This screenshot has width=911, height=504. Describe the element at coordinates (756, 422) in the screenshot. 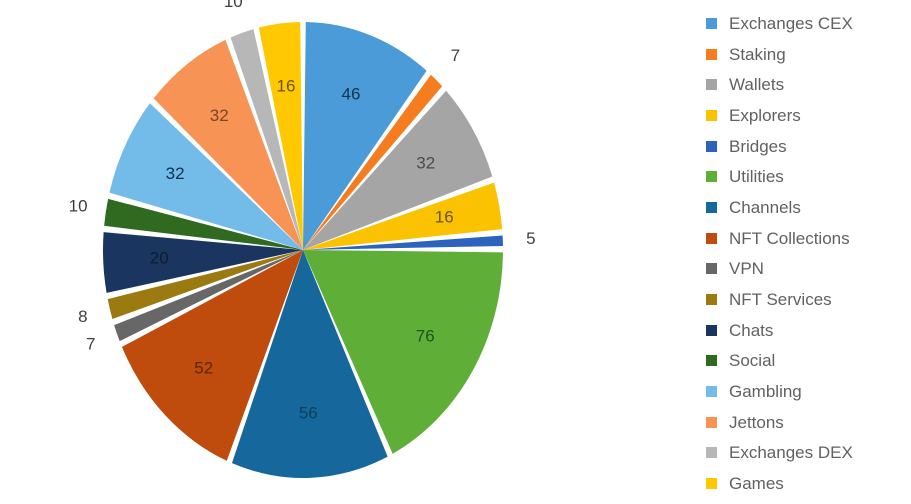

I see `legend-item-label: Jettons` at that location.